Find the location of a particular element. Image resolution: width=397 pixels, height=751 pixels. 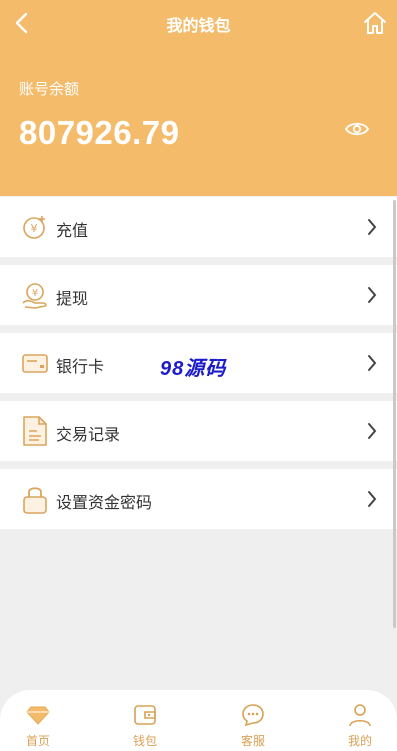

tab-label: 客服 is located at coordinates (252, 741).